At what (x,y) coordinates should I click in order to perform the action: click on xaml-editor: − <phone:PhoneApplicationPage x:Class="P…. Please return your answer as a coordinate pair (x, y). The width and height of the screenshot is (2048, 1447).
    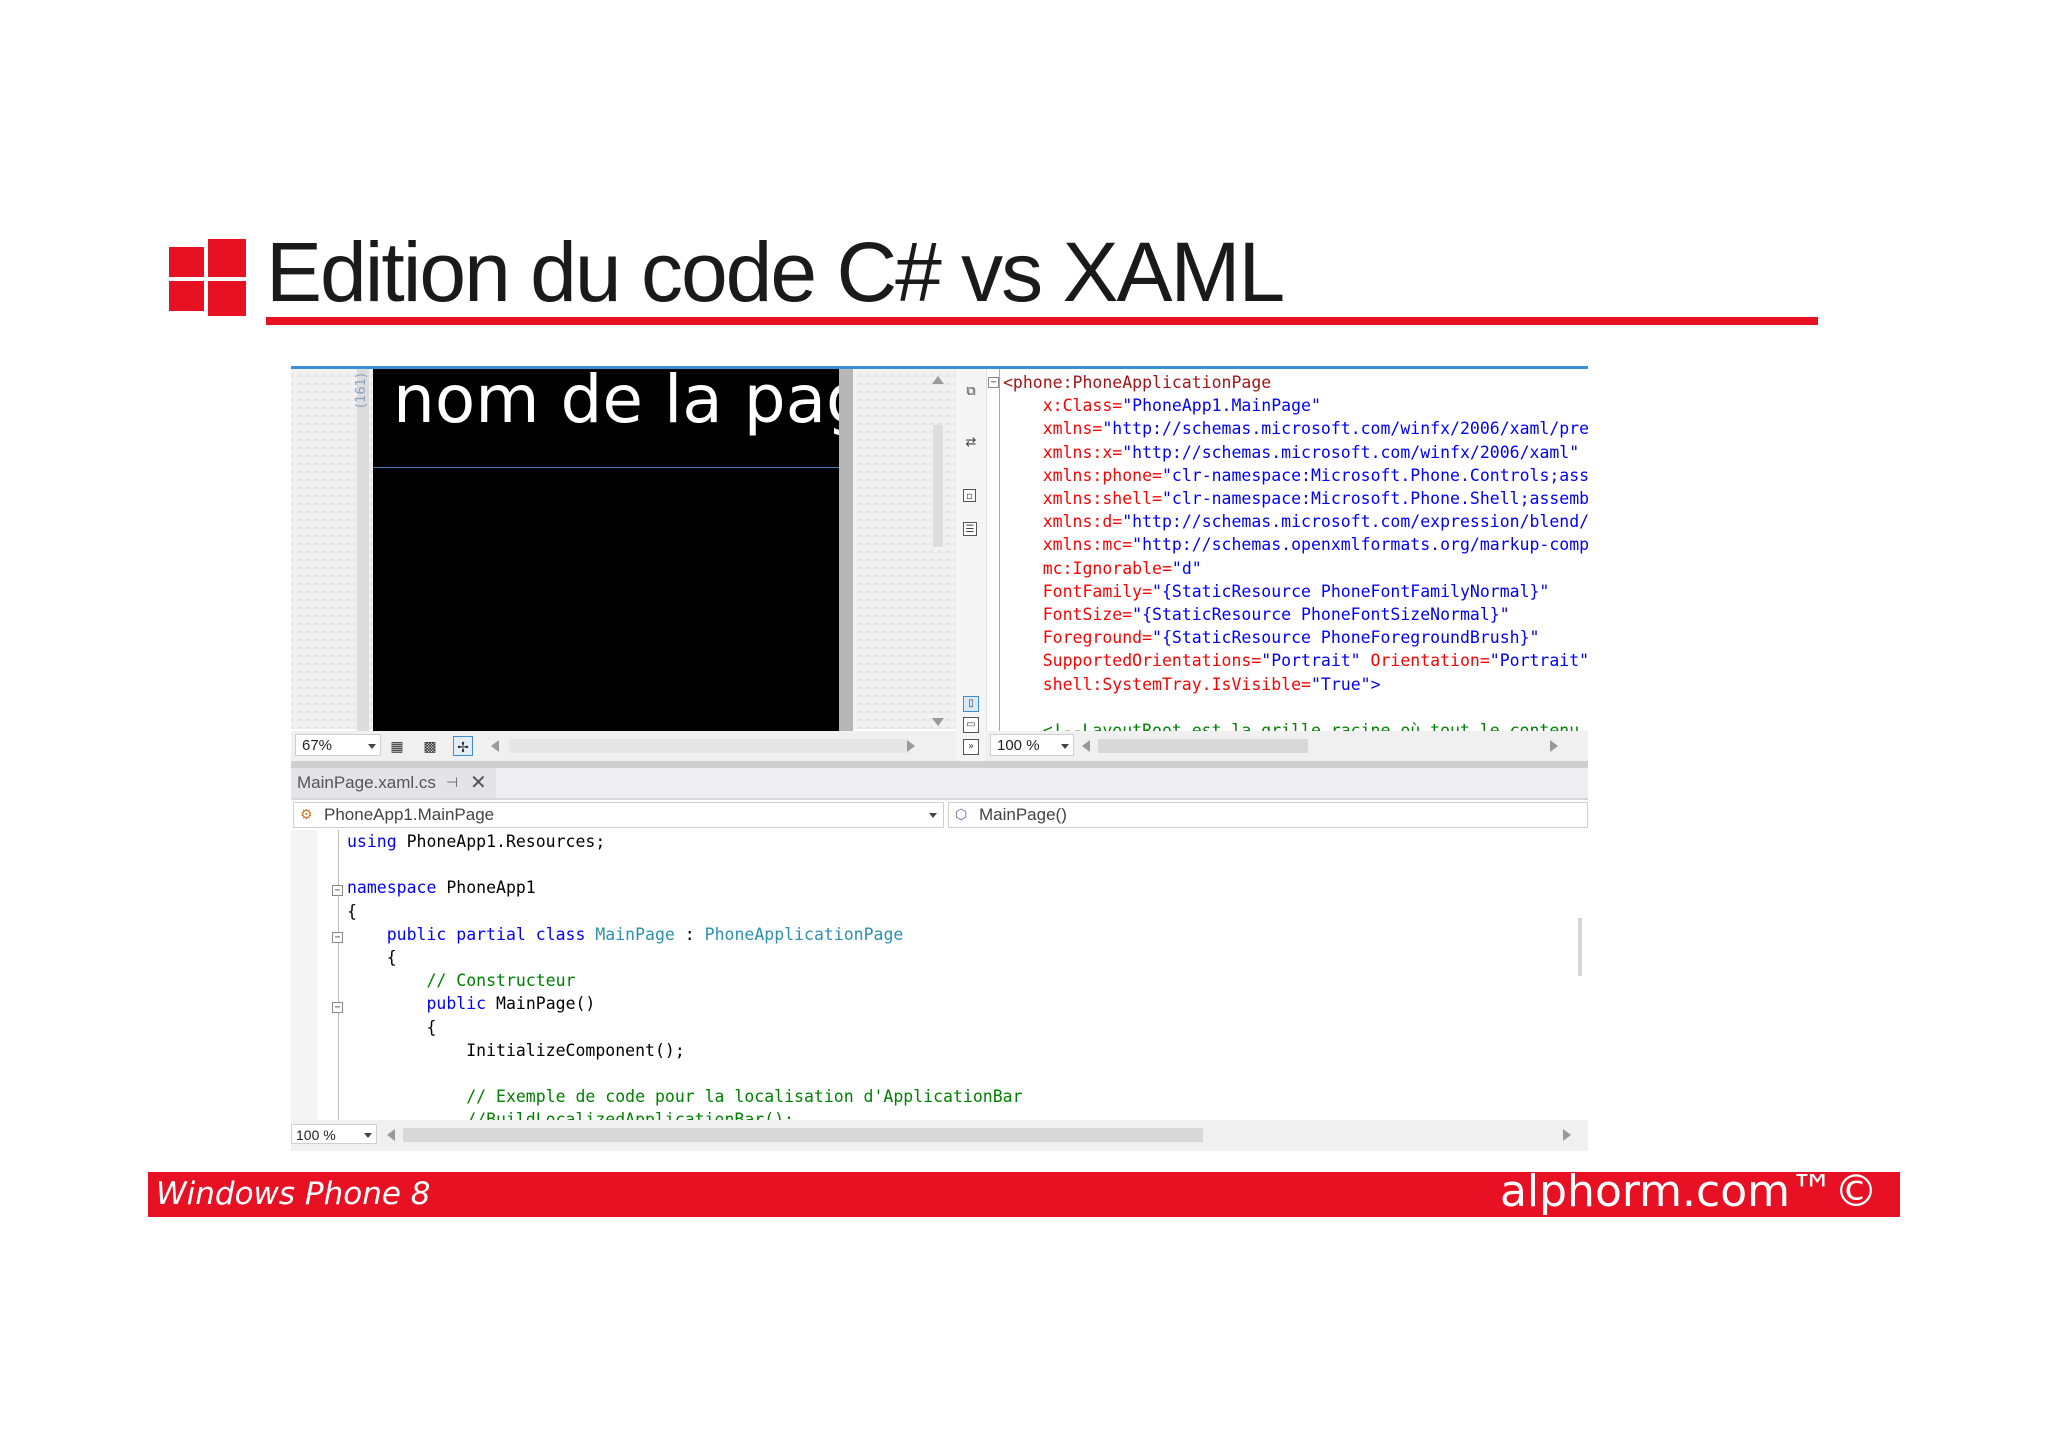
    Looking at the image, I should click on (1287, 550).